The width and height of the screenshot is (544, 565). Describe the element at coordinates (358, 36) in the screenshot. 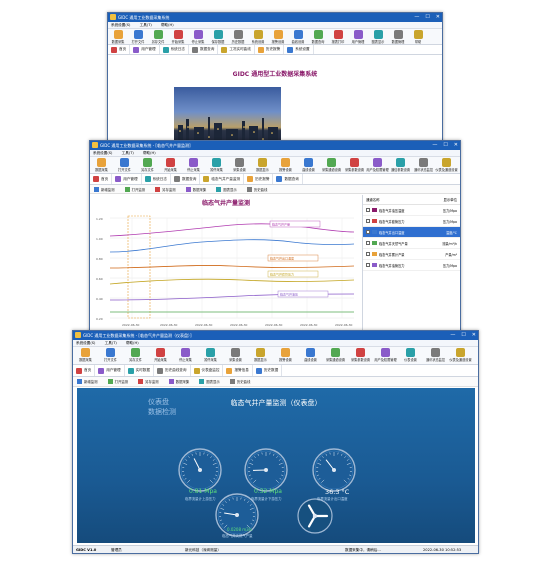

I see `toolbar-button-12: 用户管理` at that location.